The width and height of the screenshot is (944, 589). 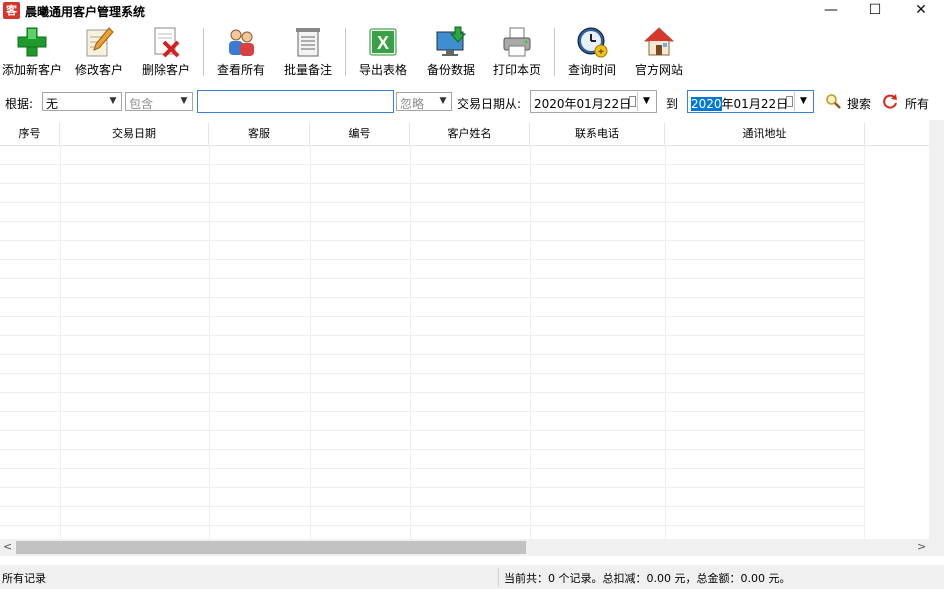 I want to click on search-button: 搜索, so click(x=850, y=102).